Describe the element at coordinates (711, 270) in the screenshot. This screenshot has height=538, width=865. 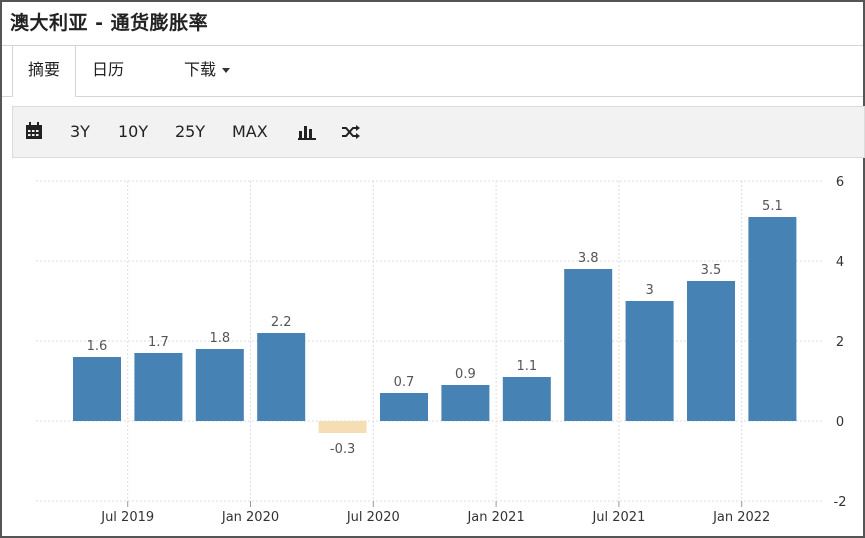
I see `data-label: 3.5` at that location.